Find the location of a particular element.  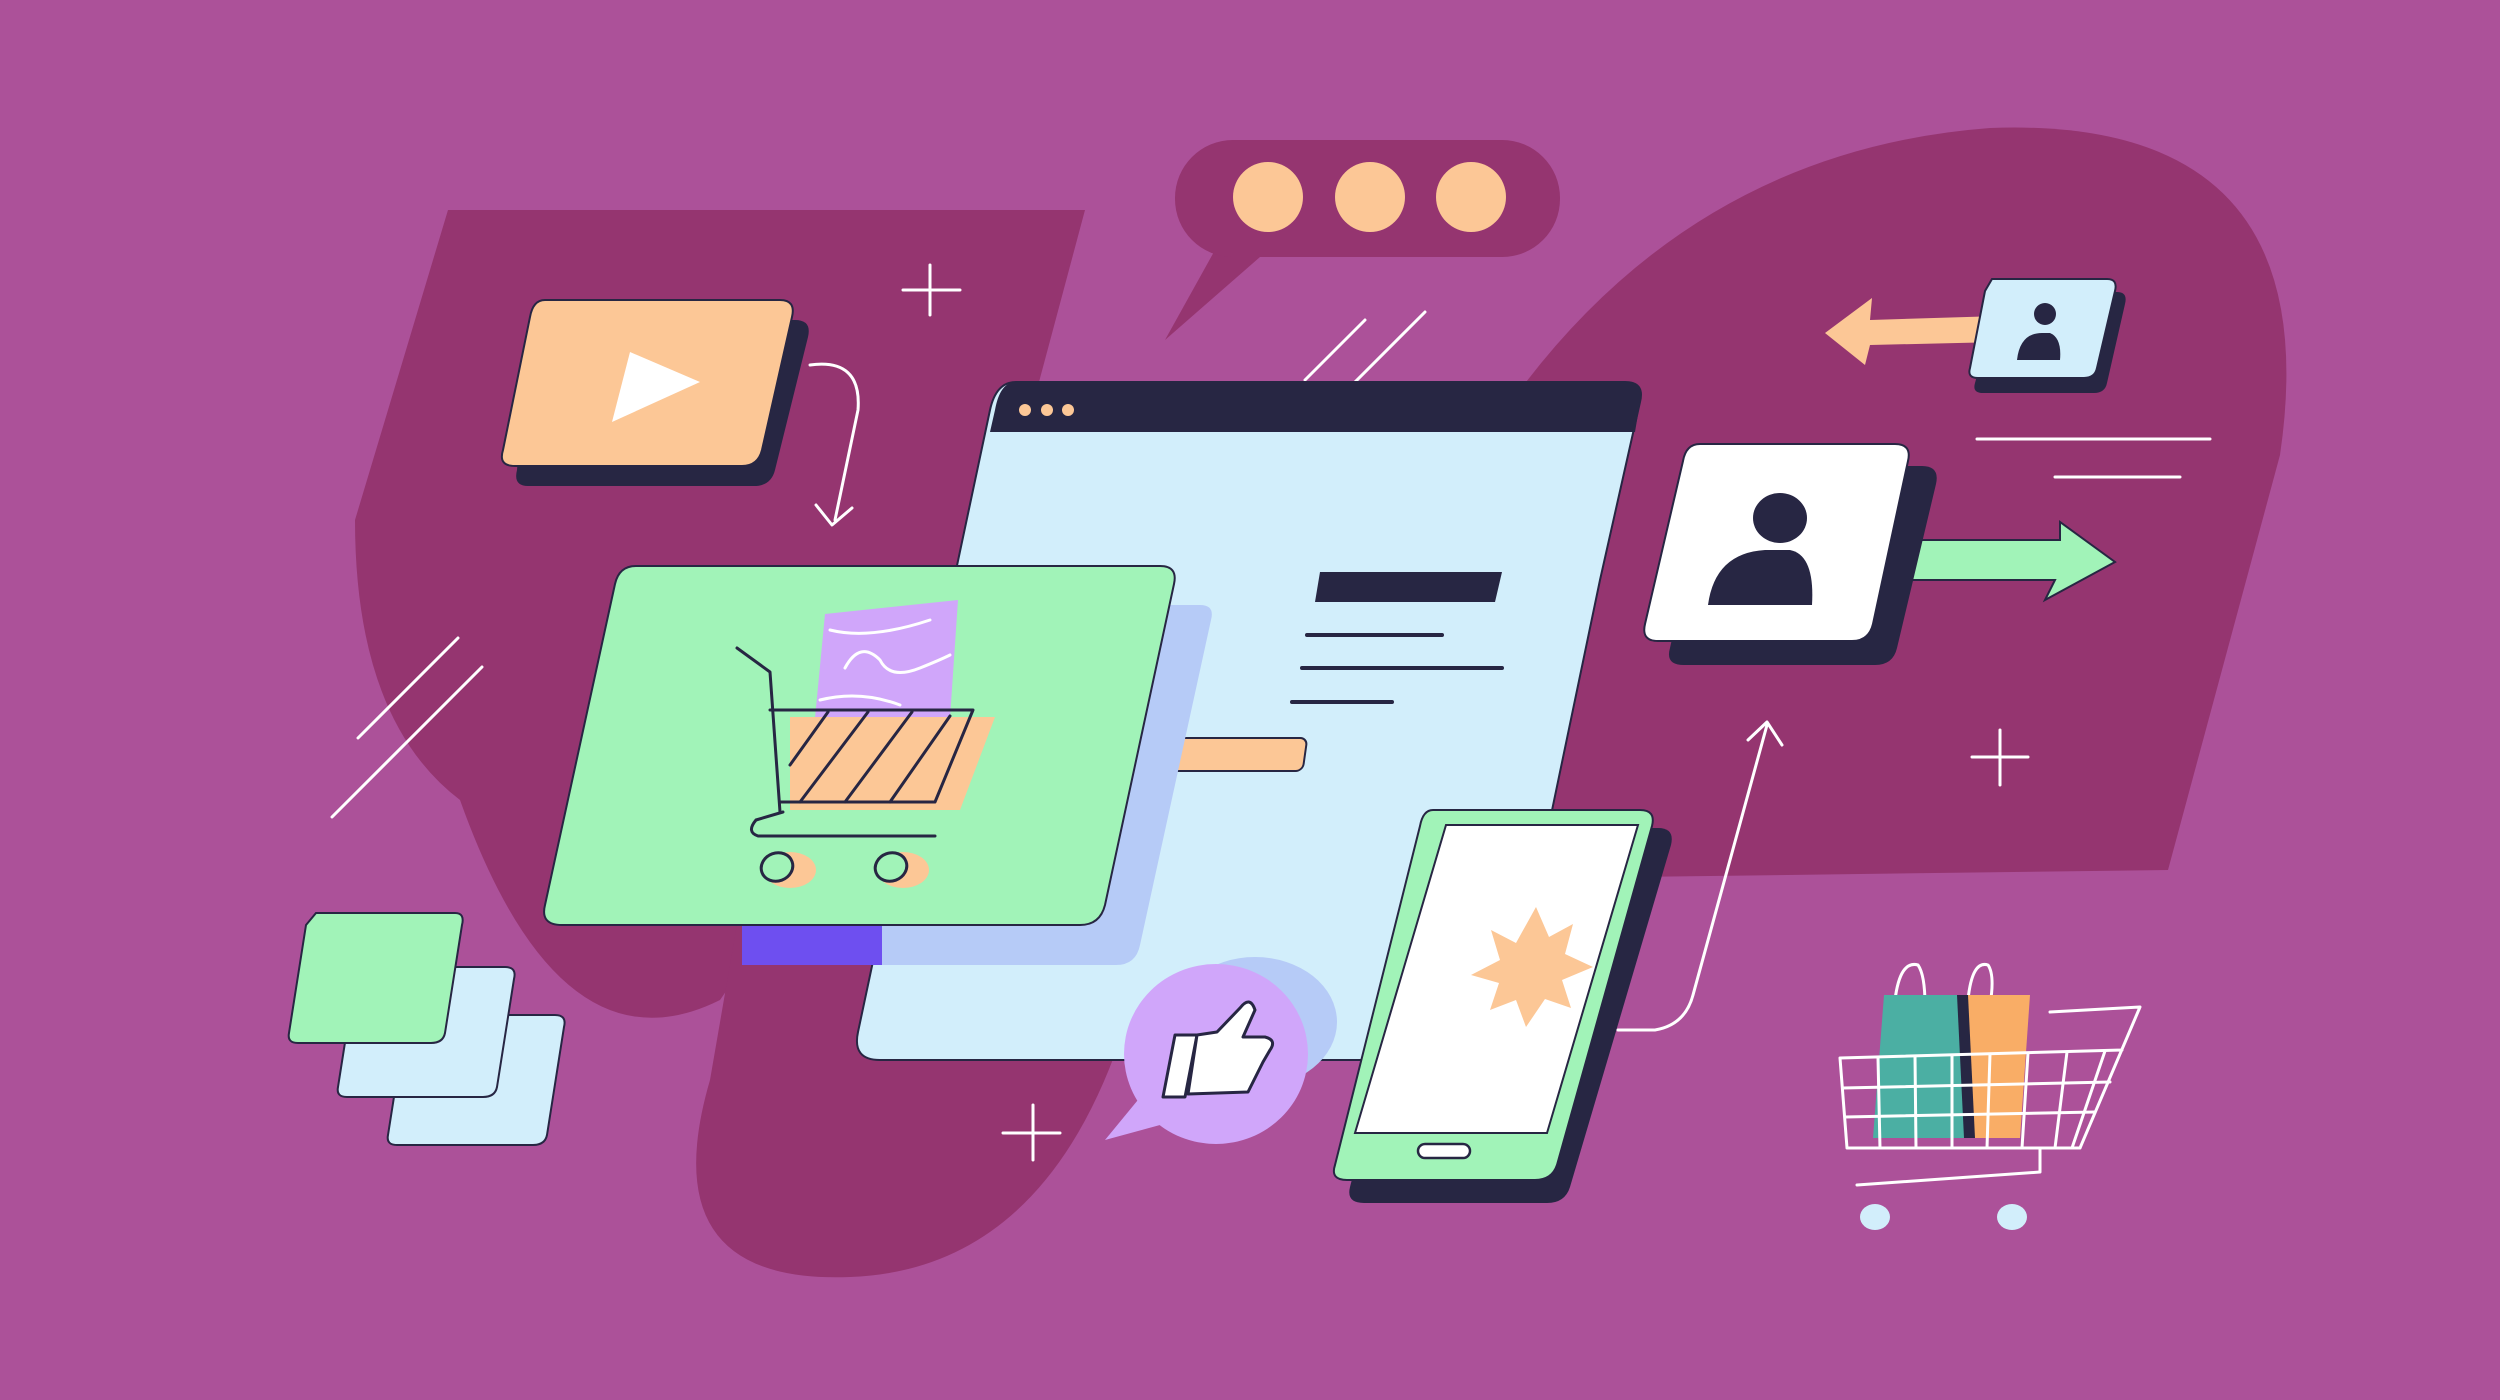

small-user-profile-card is located at coordinates (2047, 335).